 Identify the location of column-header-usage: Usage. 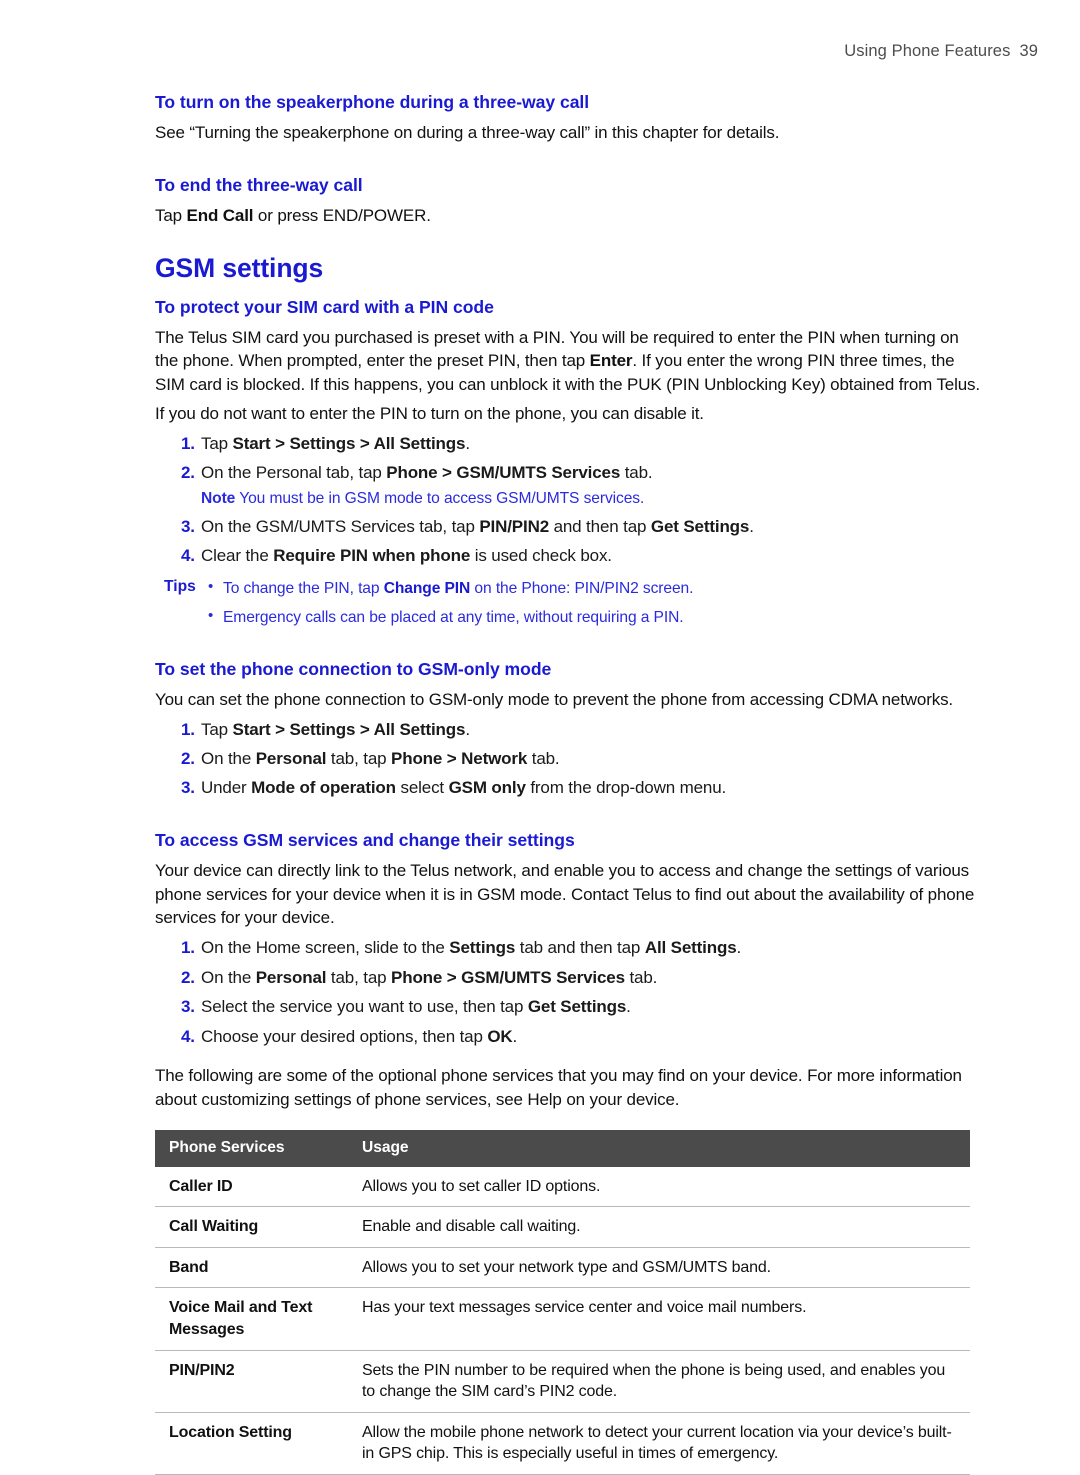
(659, 1148).